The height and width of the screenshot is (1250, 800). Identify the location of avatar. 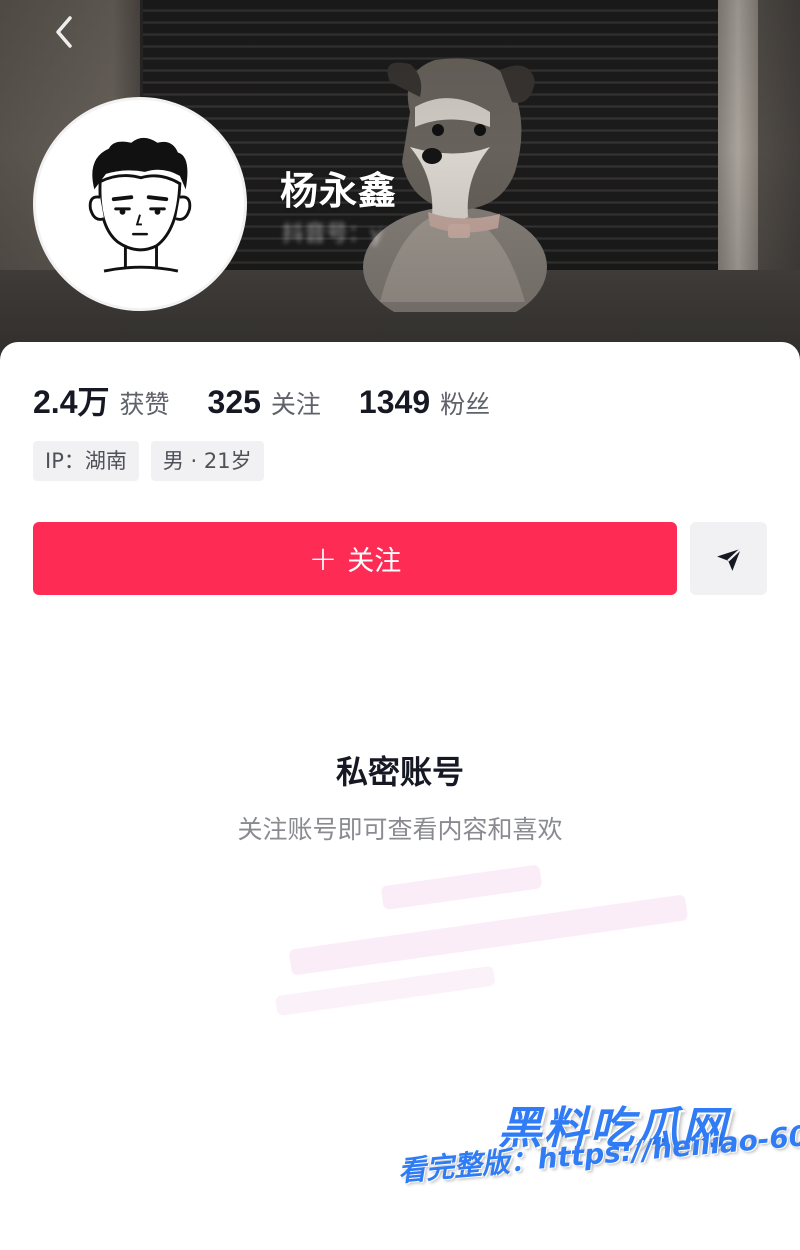
(140, 204).